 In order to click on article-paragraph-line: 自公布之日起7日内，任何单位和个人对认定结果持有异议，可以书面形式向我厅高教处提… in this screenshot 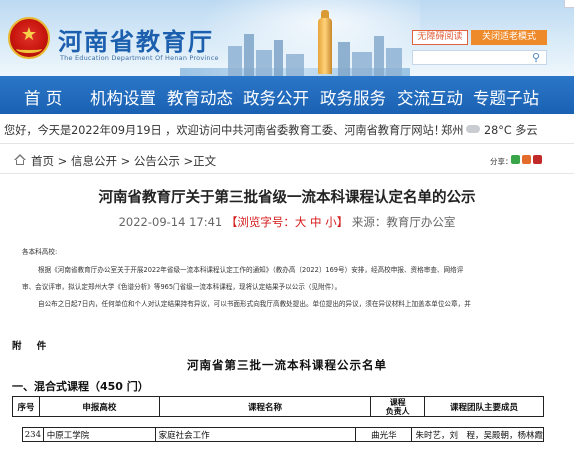, I will do `click(254, 304)`.